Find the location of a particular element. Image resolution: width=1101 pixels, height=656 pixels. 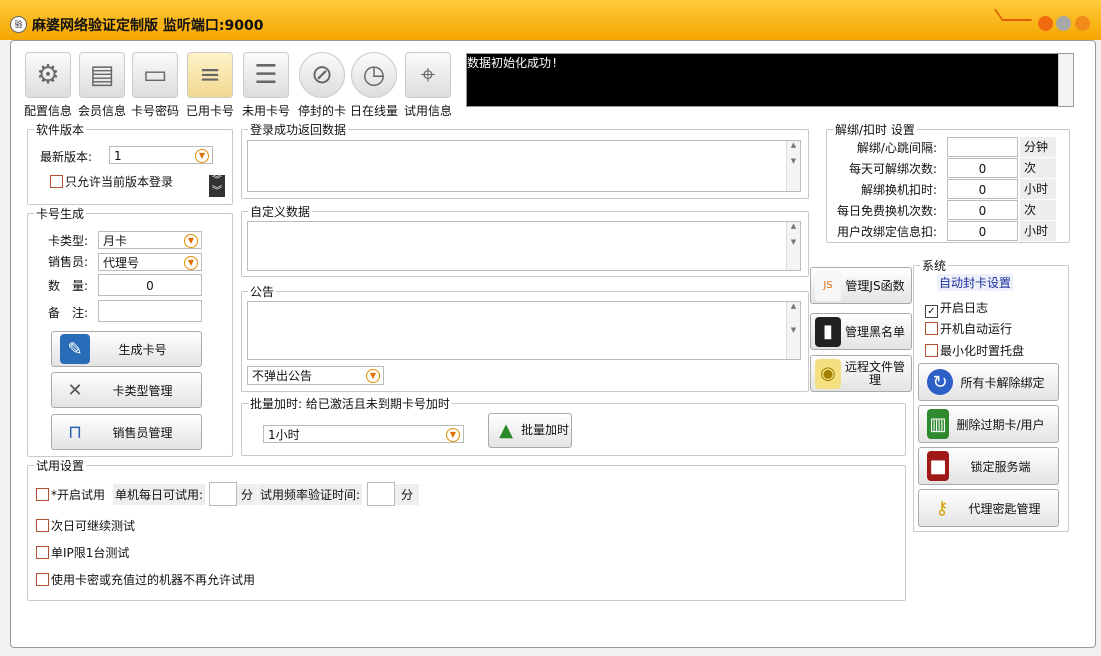

agent-key-management-button: ⚷ 代理密匙管理 is located at coordinates (988, 508).